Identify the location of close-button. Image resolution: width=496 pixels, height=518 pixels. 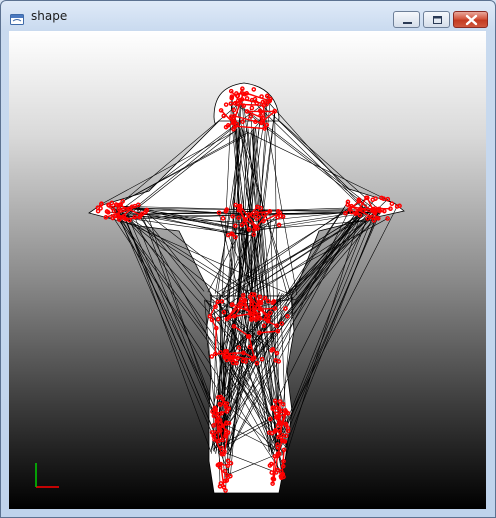
(470, 19).